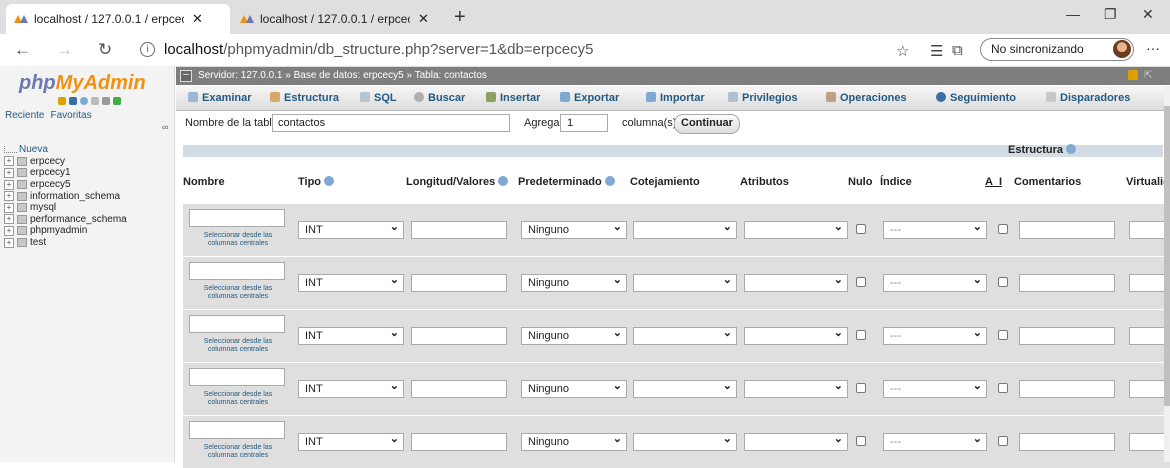  What do you see at coordinates (1057, 49) in the screenshot?
I see `sync-profile-button: No sincronizando` at bounding box center [1057, 49].